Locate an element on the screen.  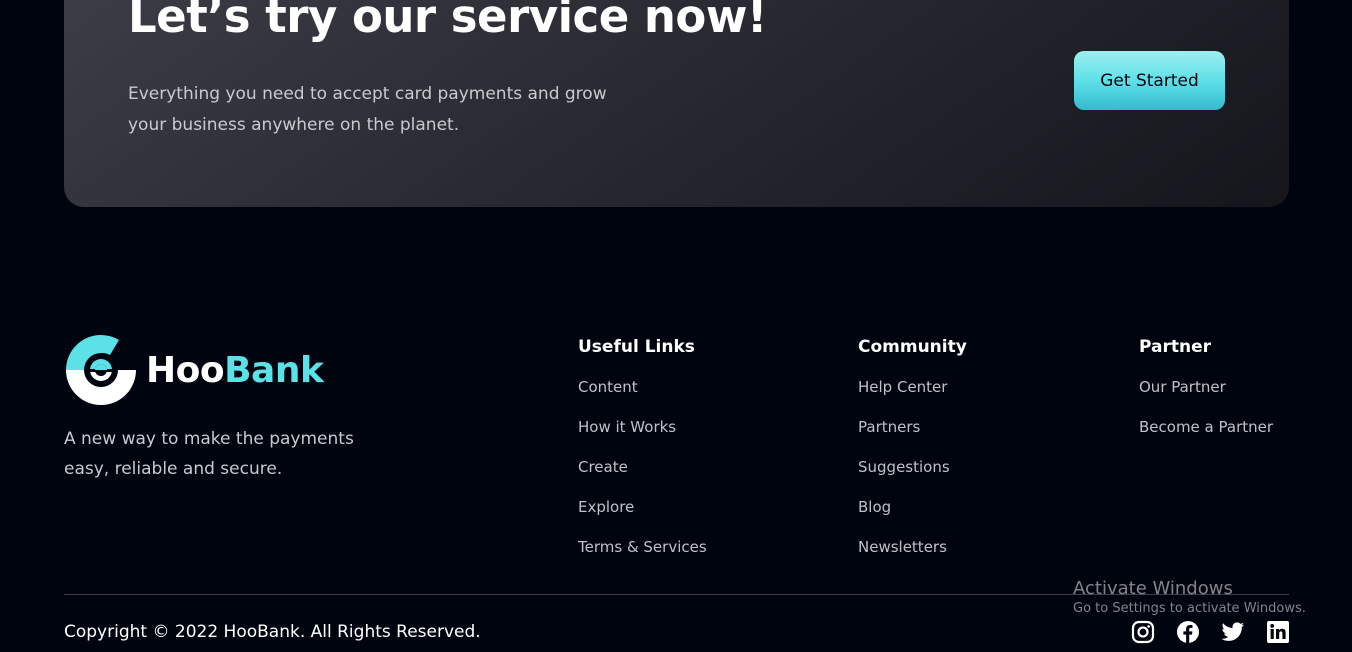
footer-link: Our Partner is located at coordinates (1206, 397).